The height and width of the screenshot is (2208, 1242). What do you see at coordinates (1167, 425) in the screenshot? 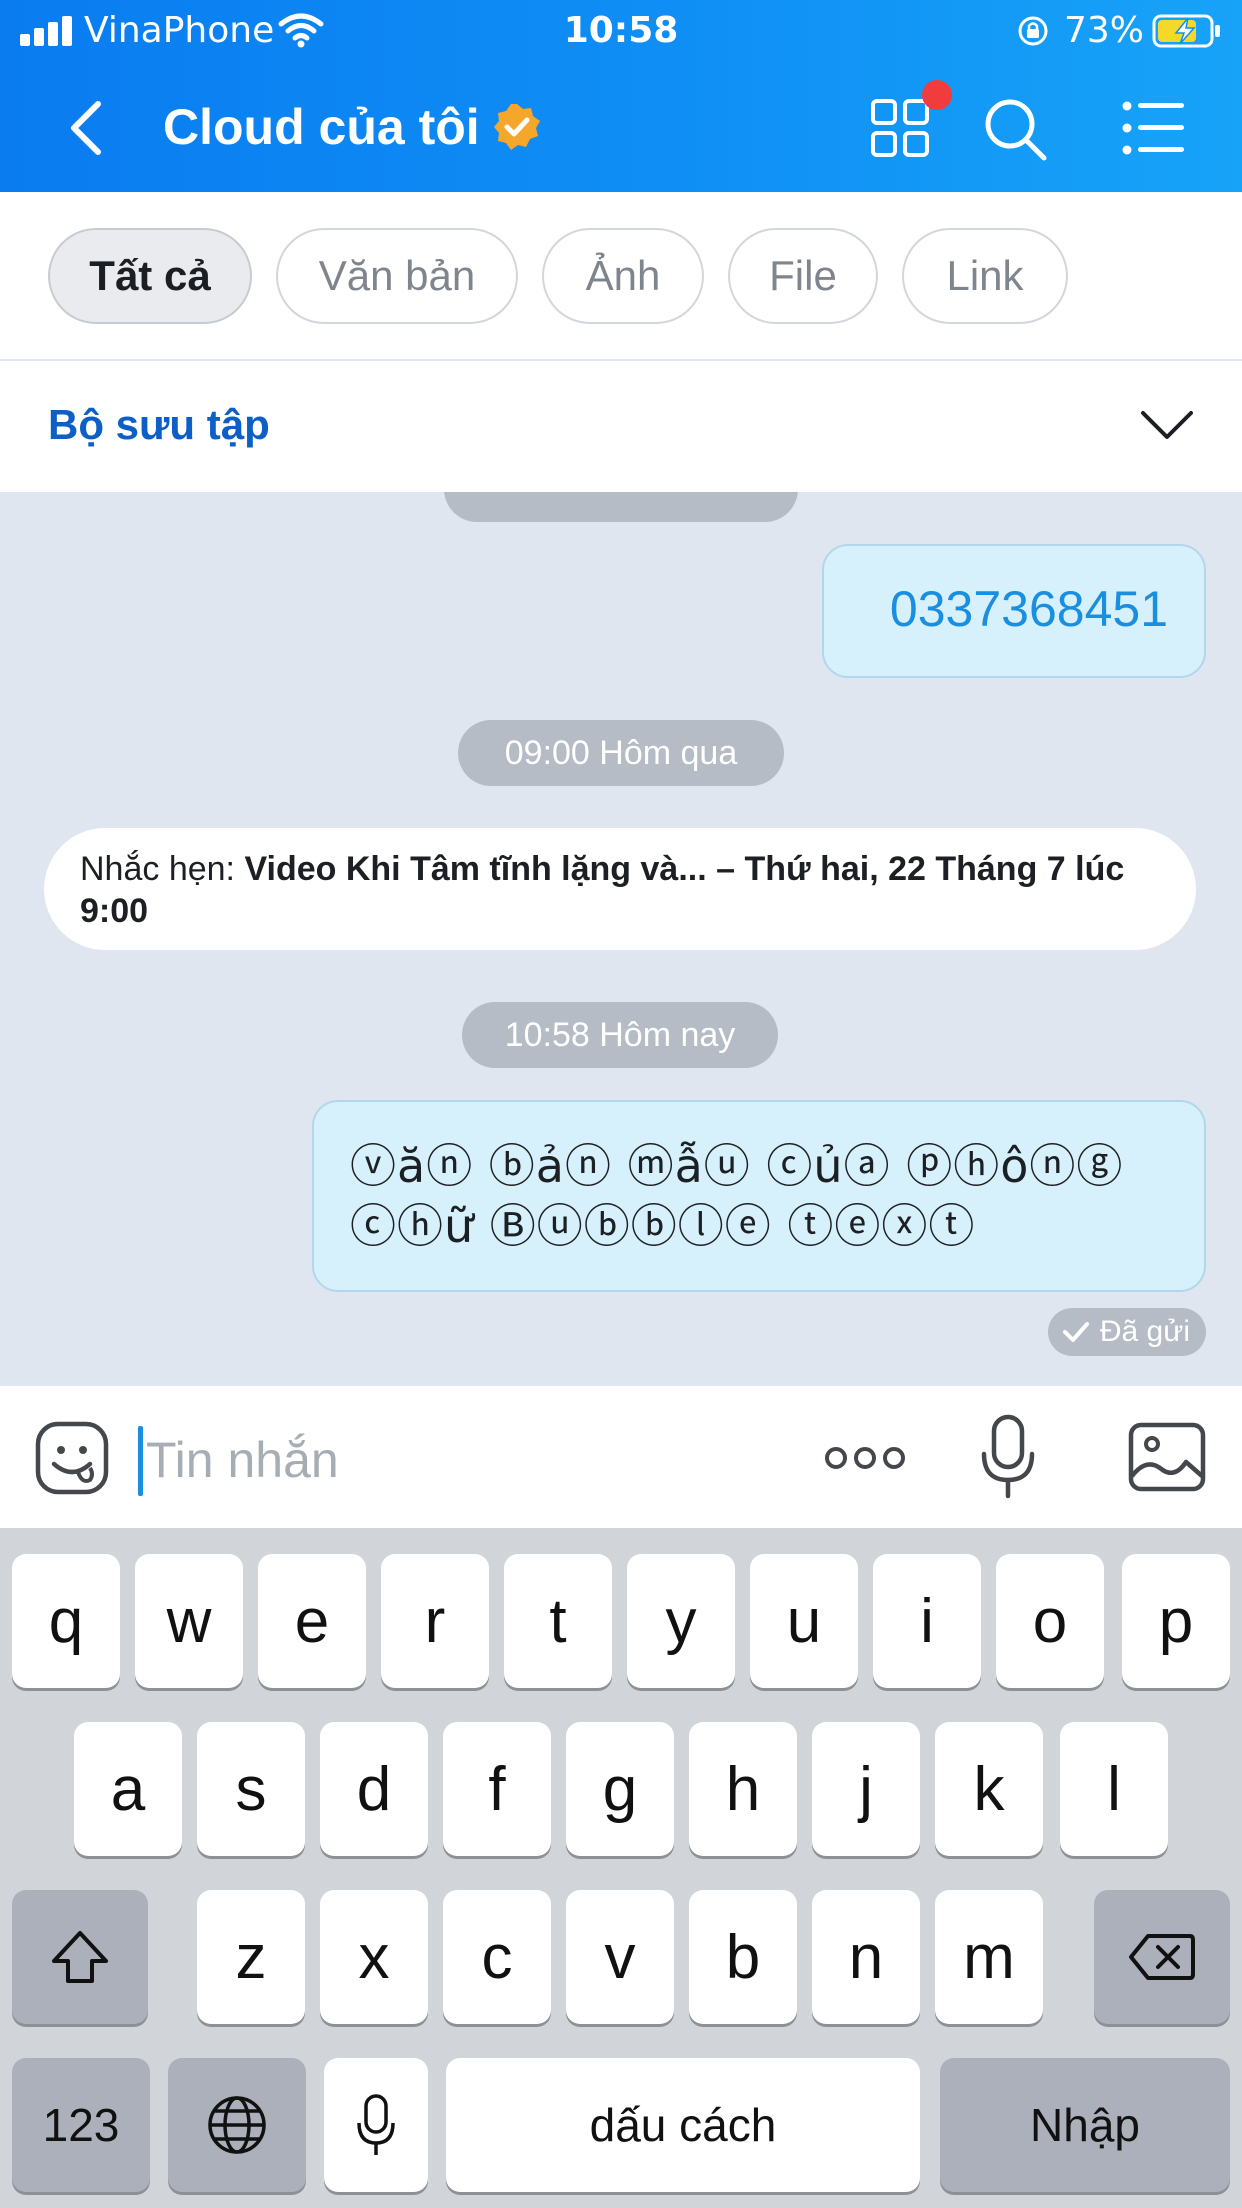
I see `chevron-down-icon` at bounding box center [1167, 425].